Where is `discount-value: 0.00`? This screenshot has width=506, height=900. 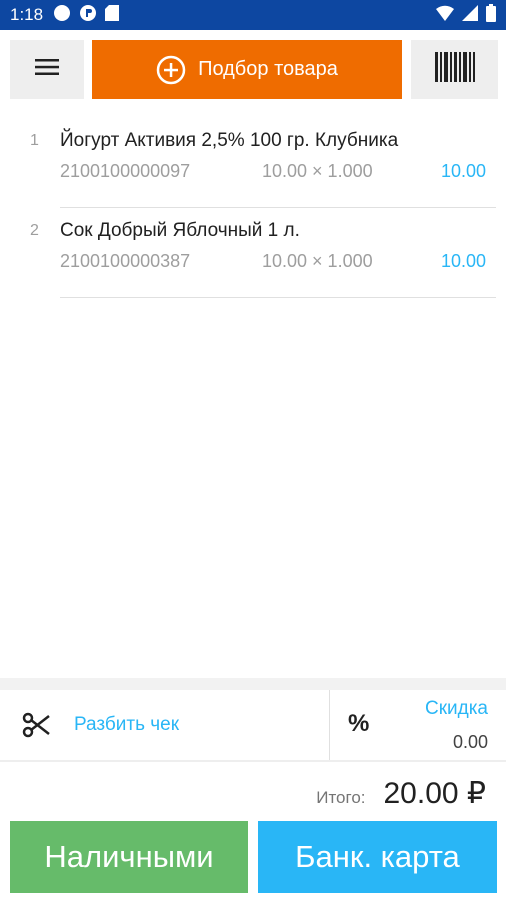
discount-value: 0.00 is located at coordinates (470, 742).